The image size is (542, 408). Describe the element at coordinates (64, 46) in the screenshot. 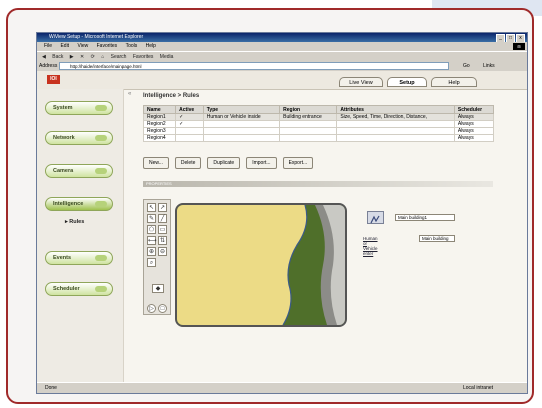

I see `menu-edit: Edit` at that location.